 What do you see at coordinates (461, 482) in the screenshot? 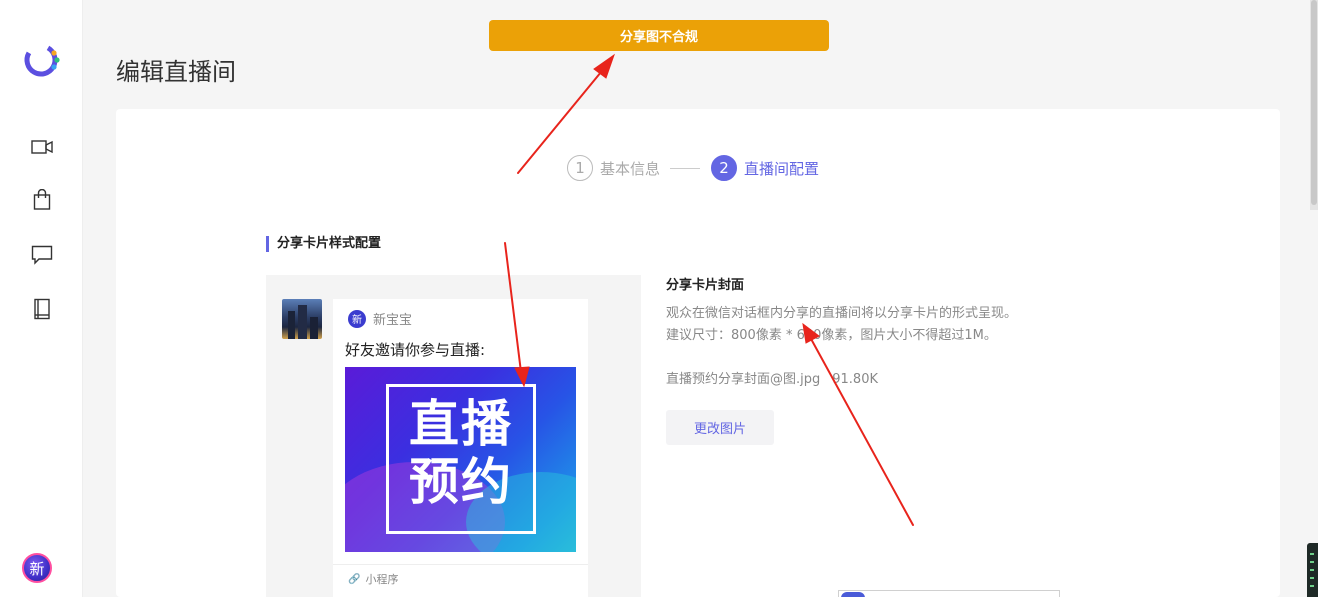
I see `cover-line-2: 预约` at bounding box center [461, 482].